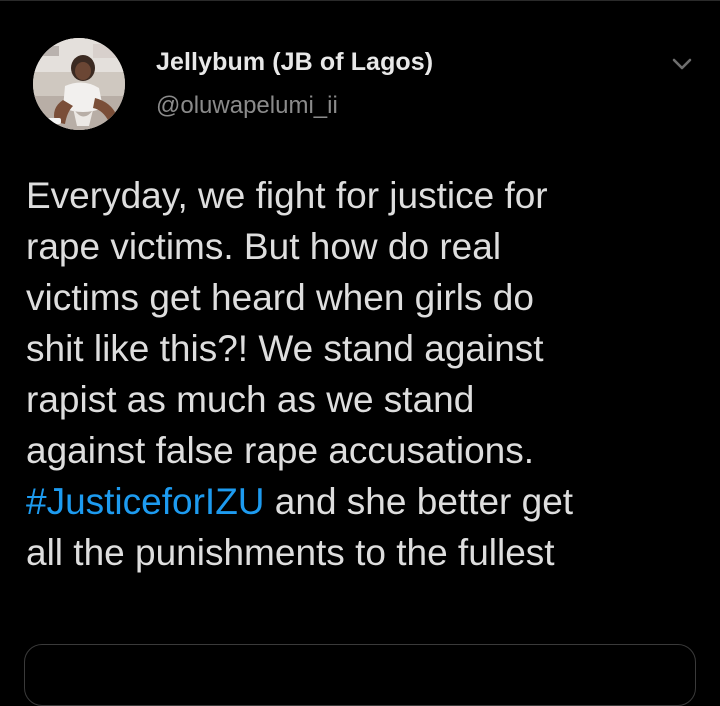  What do you see at coordinates (682, 64) in the screenshot?
I see `chevron-down-icon` at bounding box center [682, 64].